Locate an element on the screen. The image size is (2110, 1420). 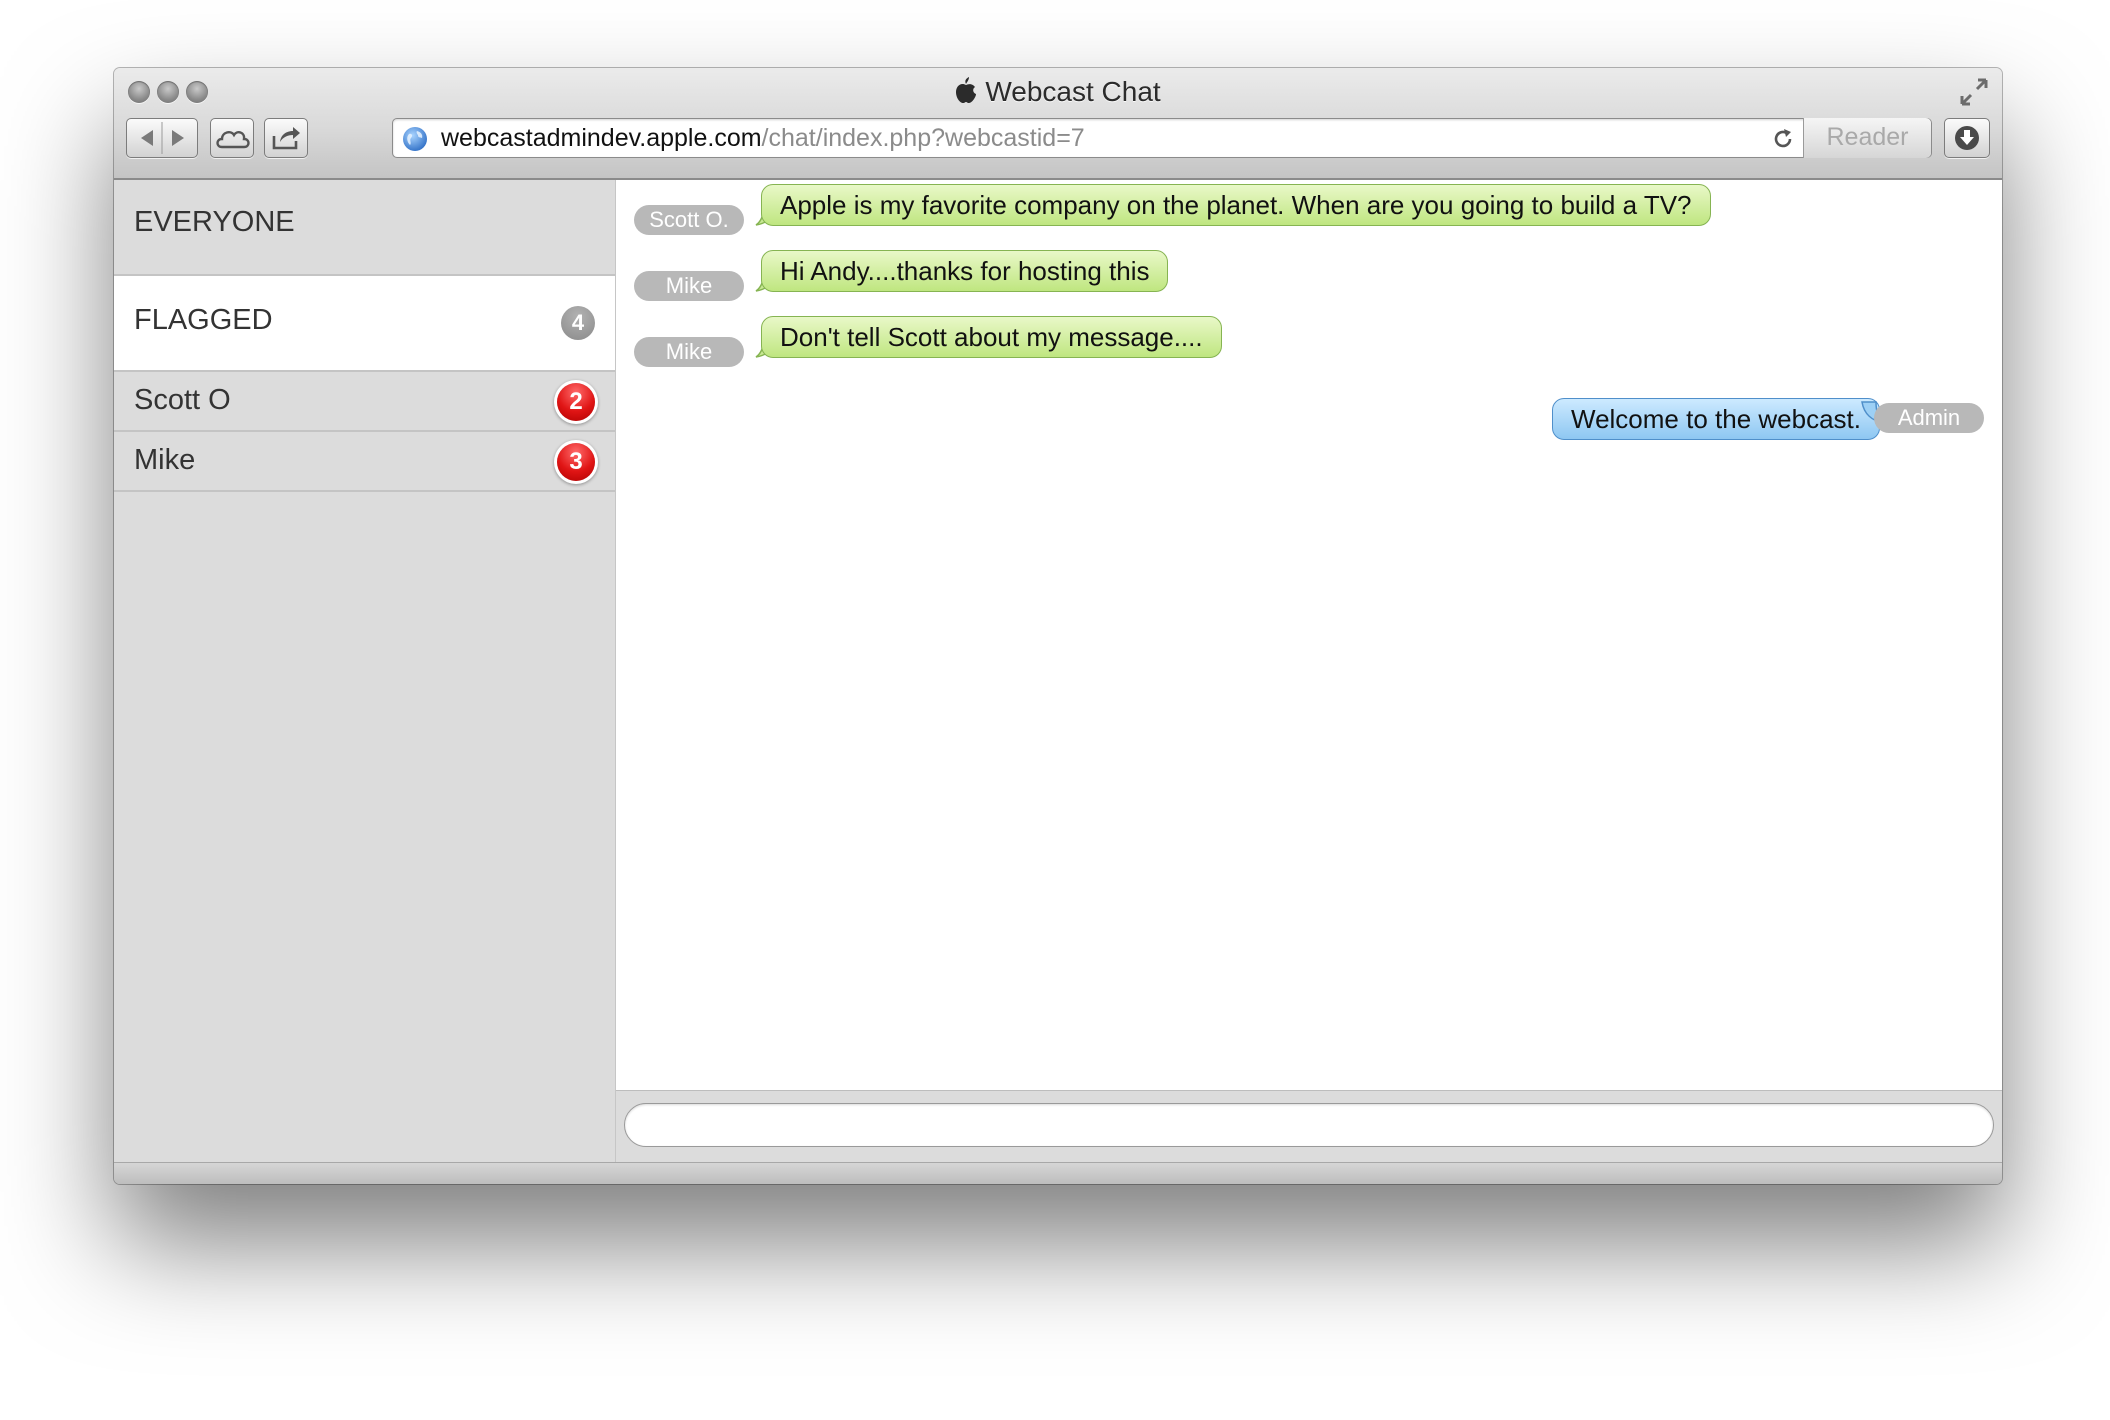
icloud-tabs-button is located at coordinates (232, 138).